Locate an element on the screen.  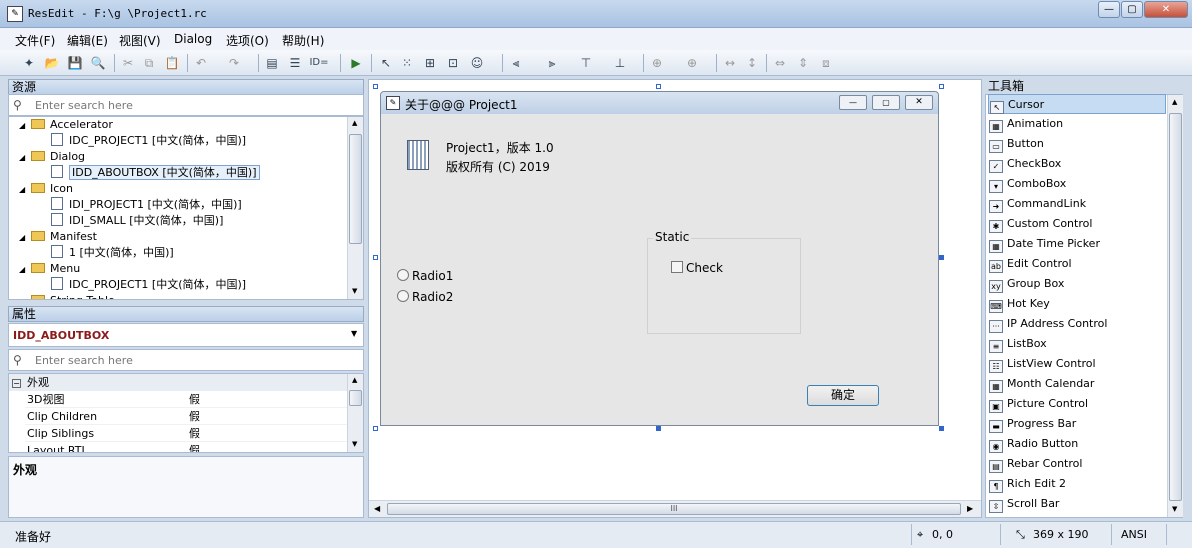
tree-folder-dialog: ◢ Dialog is located at coordinates (52, 157).